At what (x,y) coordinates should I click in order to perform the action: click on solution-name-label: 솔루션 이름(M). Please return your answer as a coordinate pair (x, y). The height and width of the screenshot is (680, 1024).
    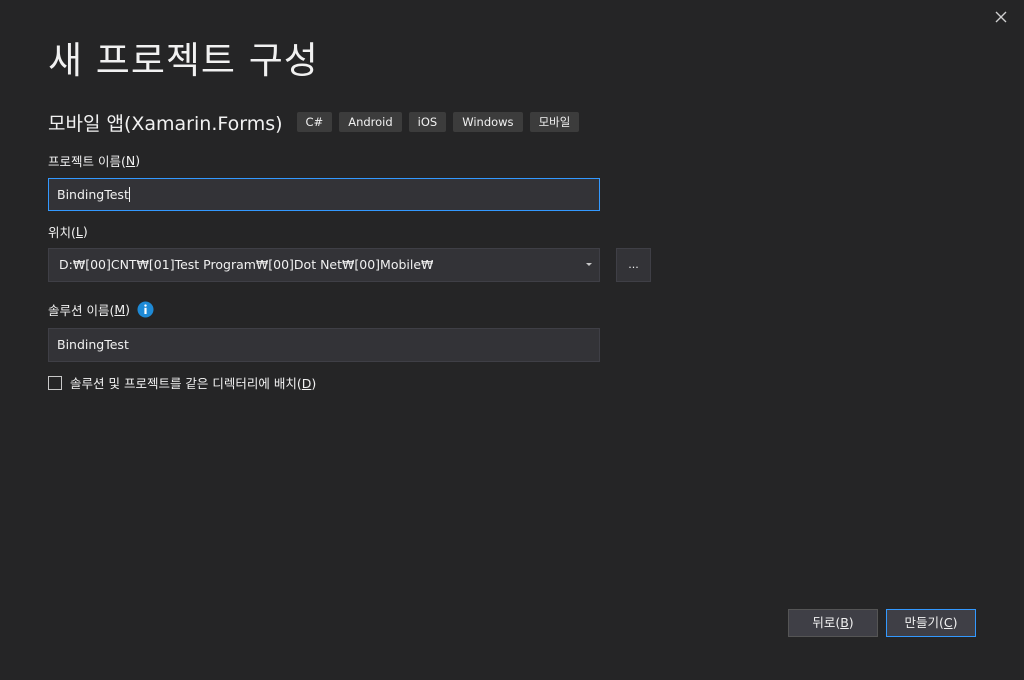
    Looking at the image, I should click on (101, 309).